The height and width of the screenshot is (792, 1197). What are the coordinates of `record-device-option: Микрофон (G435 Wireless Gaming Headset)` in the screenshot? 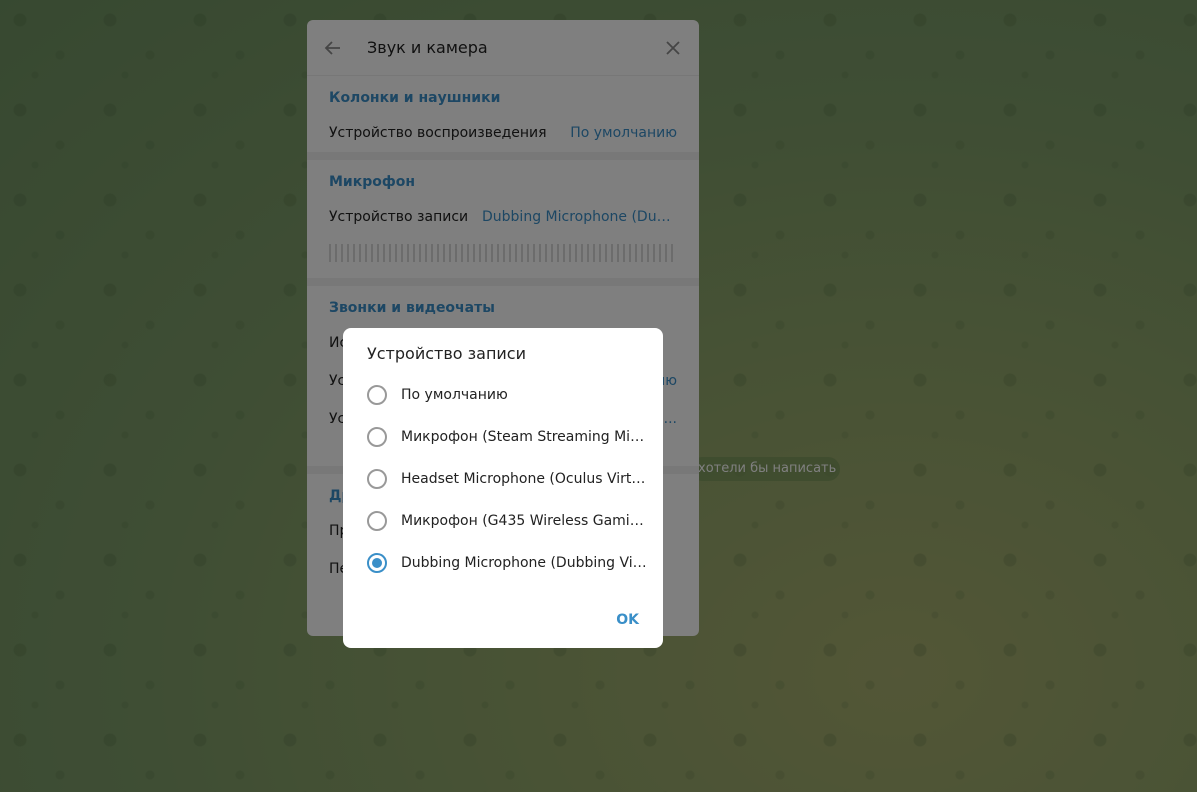 It's located at (507, 521).